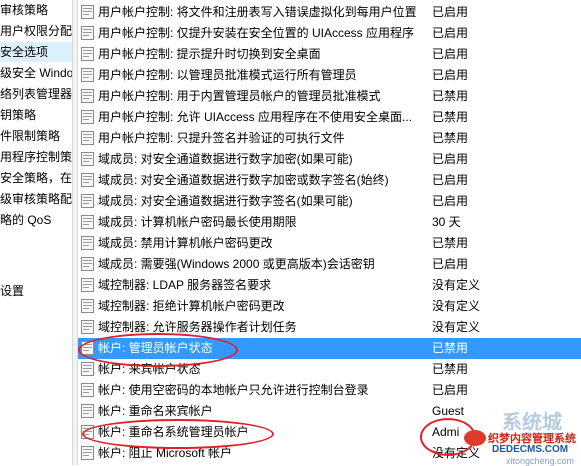 This screenshot has width=581, height=466. I want to click on policy-row: 帐户: 阻止 Microsoft 帐户 没有定义, so click(329, 453).